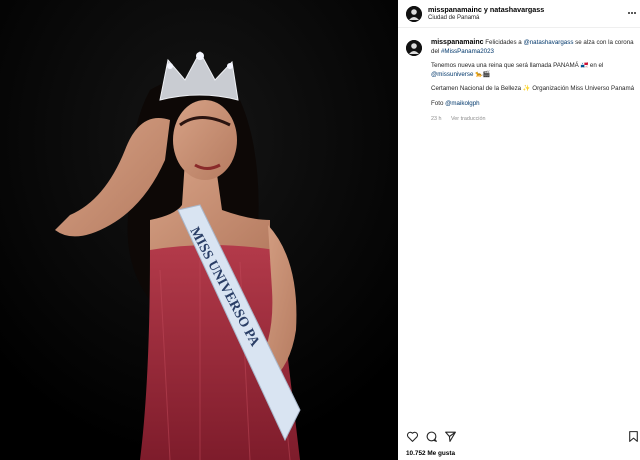 Image resolution: width=640 pixels, height=460 pixels. I want to click on mention-link: @natashavargass, so click(548, 42).